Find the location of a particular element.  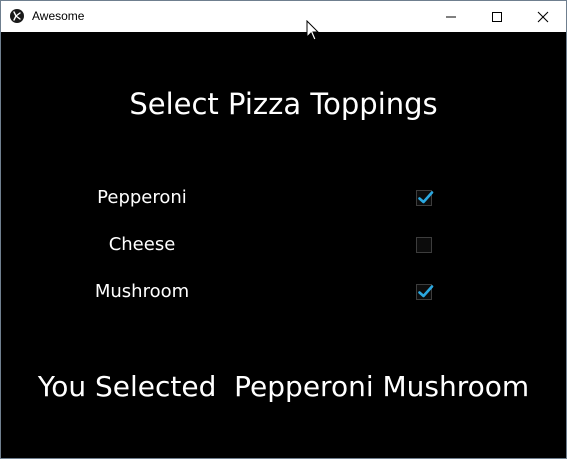

maximize-button is located at coordinates (497, 16).